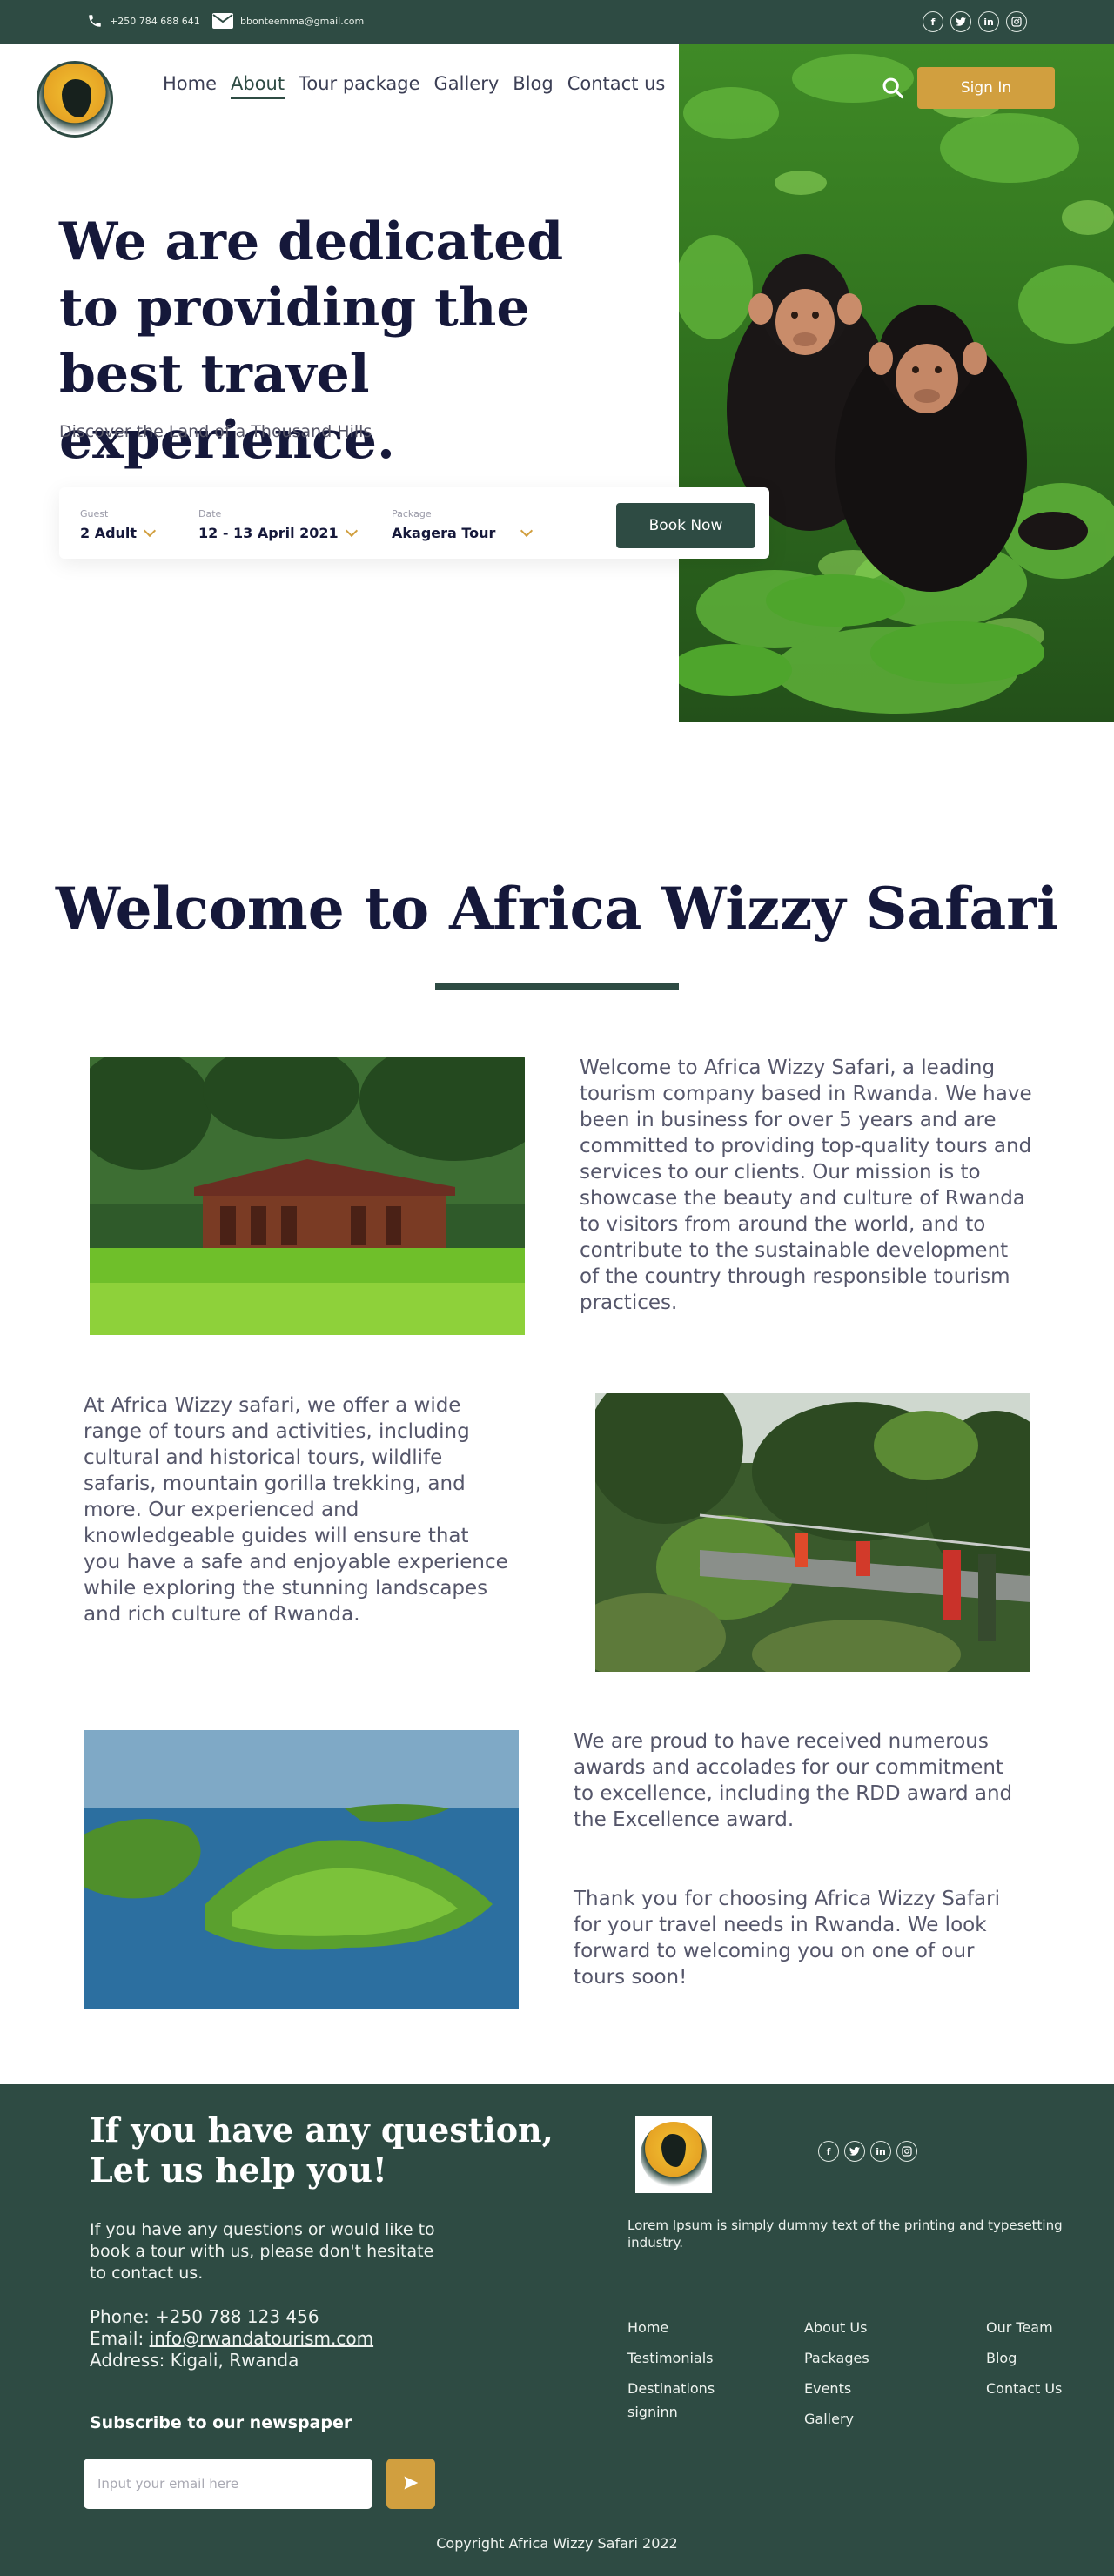  Describe the element at coordinates (258, 86) in the screenshot. I see `nav-about: About` at that location.